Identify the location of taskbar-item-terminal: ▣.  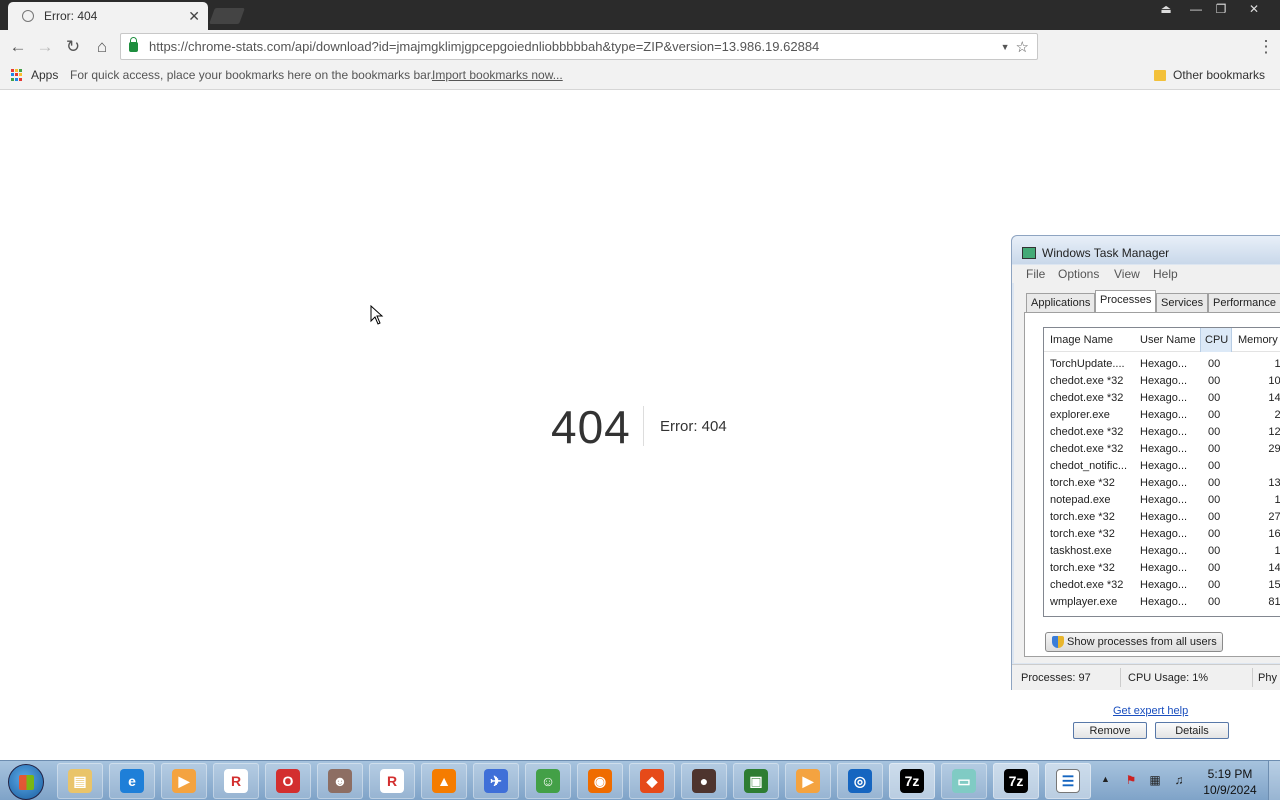
(756, 781).